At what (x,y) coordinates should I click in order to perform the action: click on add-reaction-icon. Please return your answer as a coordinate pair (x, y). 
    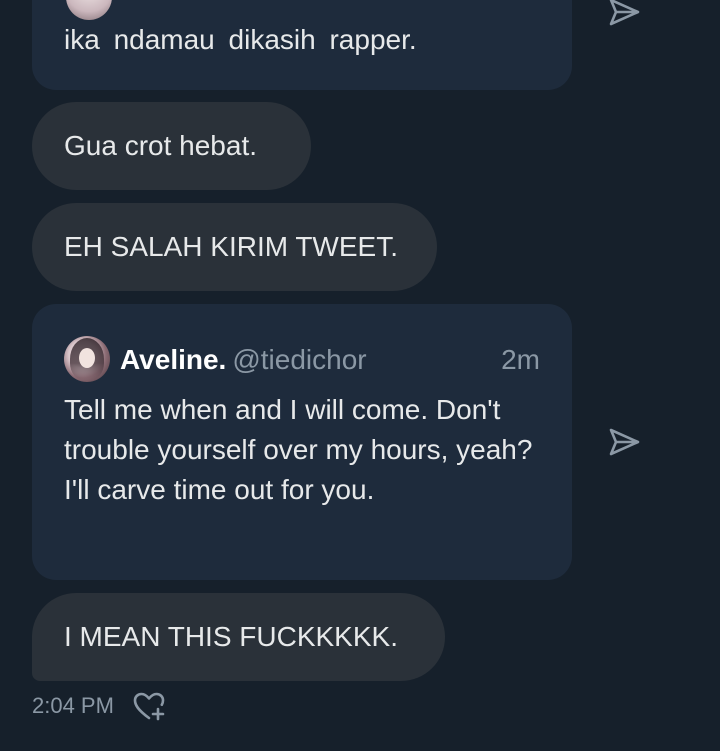
    Looking at the image, I should click on (149, 706).